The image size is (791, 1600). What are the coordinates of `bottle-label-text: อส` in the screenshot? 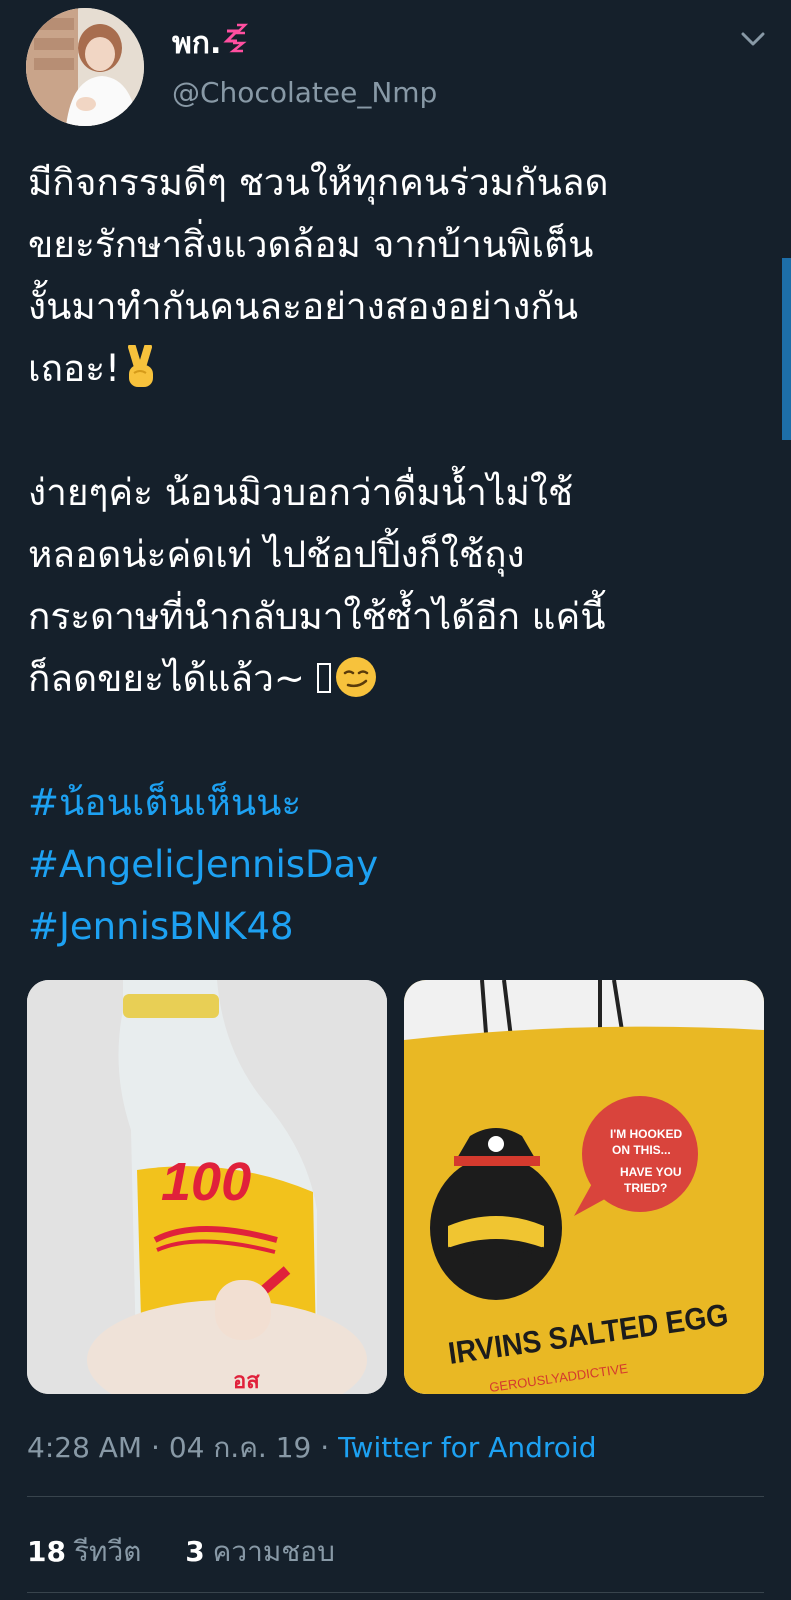 It's located at (246, 1380).